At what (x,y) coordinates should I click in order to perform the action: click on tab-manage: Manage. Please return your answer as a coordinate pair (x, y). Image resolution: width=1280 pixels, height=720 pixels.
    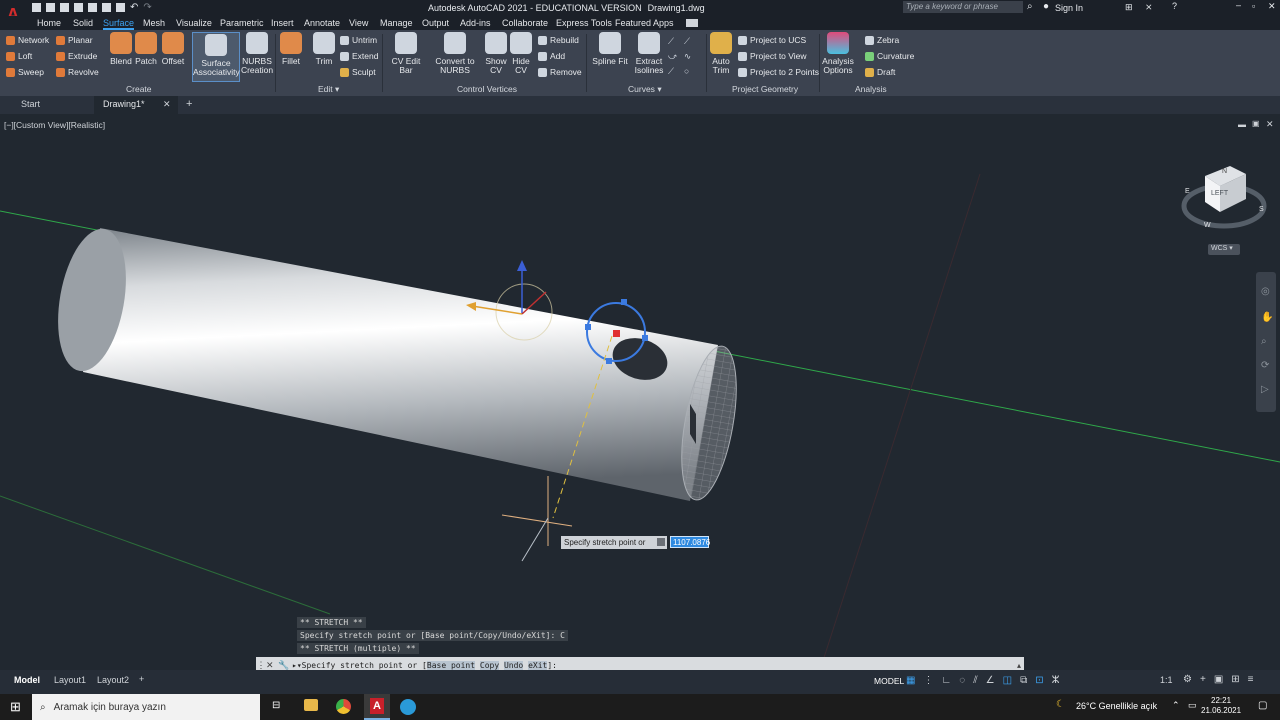
    Looking at the image, I should click on (396, 23).